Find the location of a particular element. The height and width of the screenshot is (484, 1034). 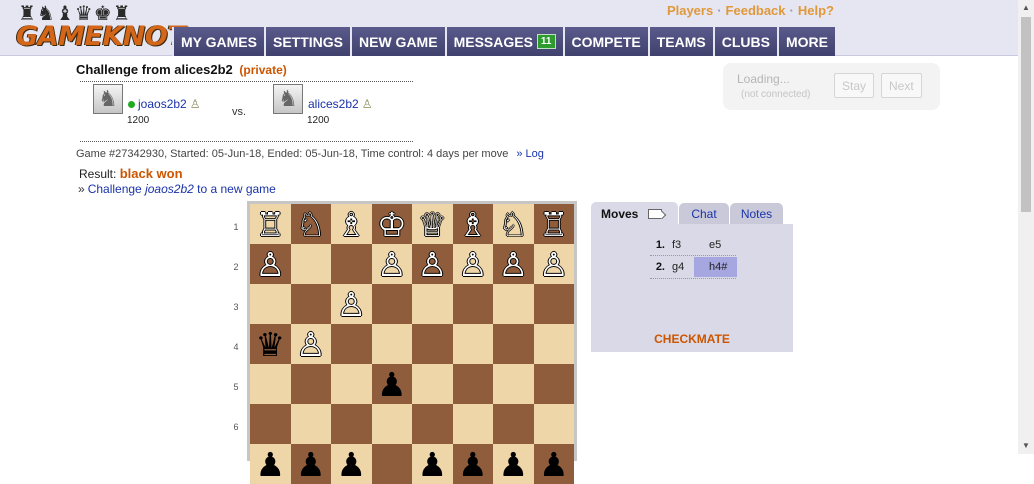

nav-more: MORE is located at coordinates (805, 41).